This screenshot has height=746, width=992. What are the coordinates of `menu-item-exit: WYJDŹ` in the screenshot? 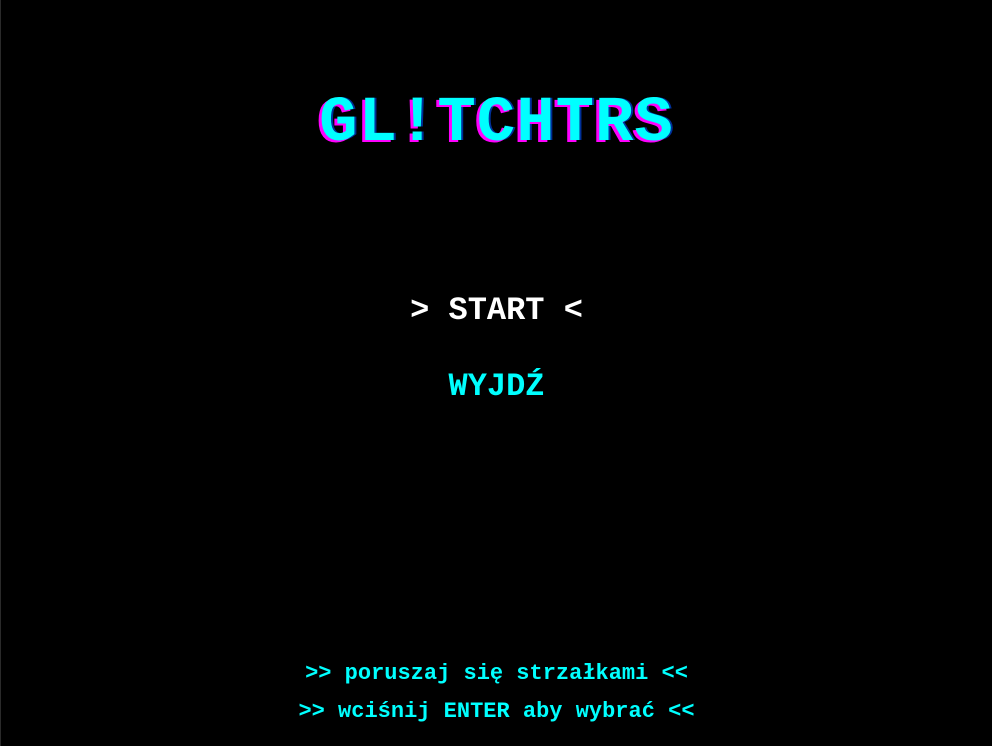 It's located at (496, 387).